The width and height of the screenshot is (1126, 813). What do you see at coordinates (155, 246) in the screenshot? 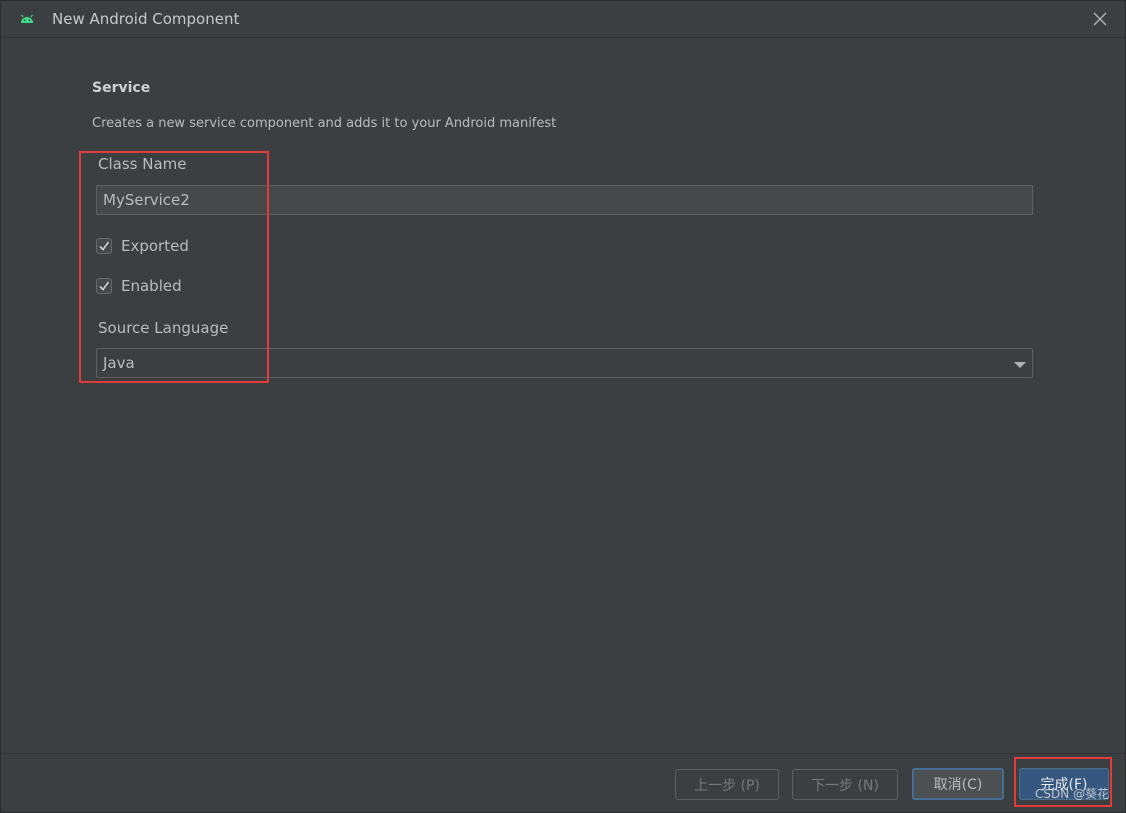
I see `exported-label: Exported` at bounding box center [155, 246].